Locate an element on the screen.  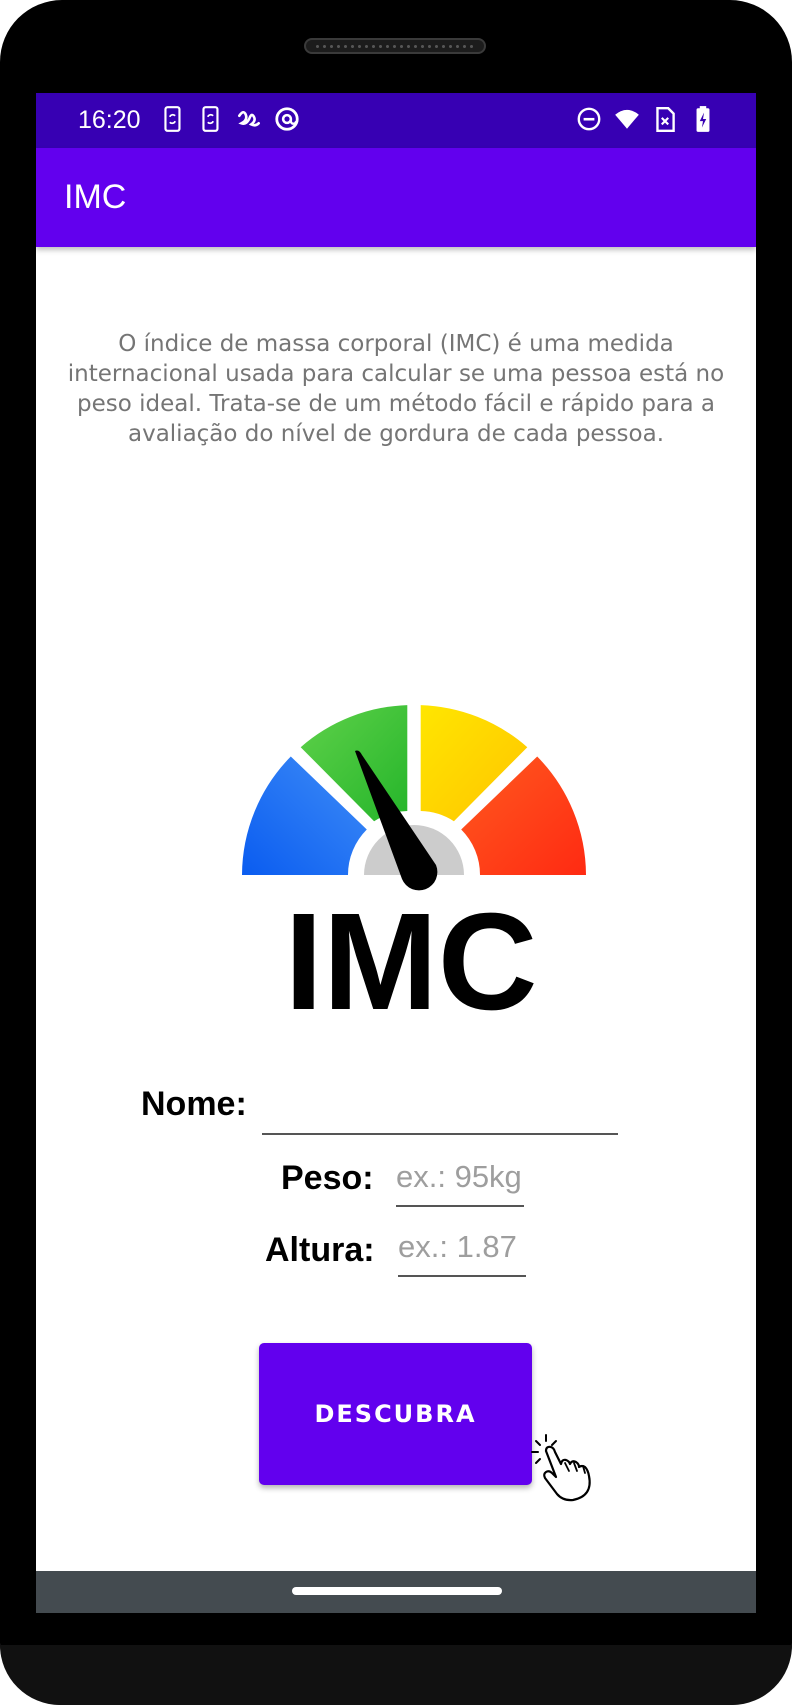
weight-input is located at coordinates (460, 1180).